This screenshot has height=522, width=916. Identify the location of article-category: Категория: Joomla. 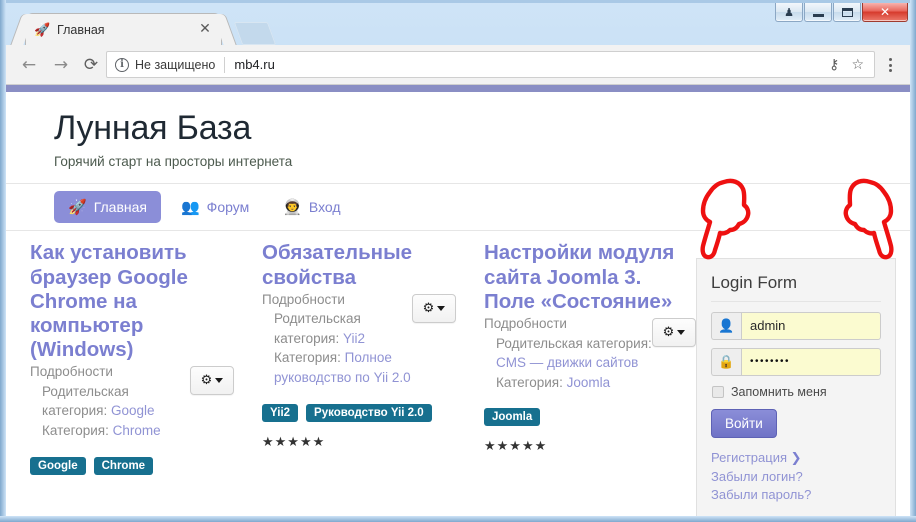
(568, 383).